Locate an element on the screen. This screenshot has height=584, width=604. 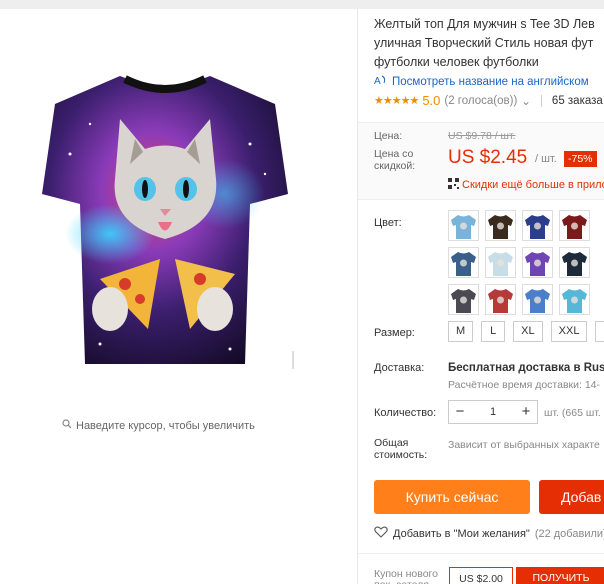
star-rating-icons: ★★★★★ is located at coordinates (396, 101).